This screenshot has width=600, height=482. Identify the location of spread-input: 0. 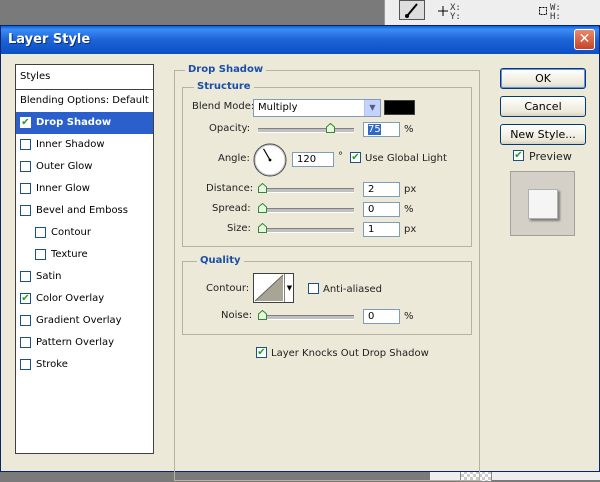
(381, 209).